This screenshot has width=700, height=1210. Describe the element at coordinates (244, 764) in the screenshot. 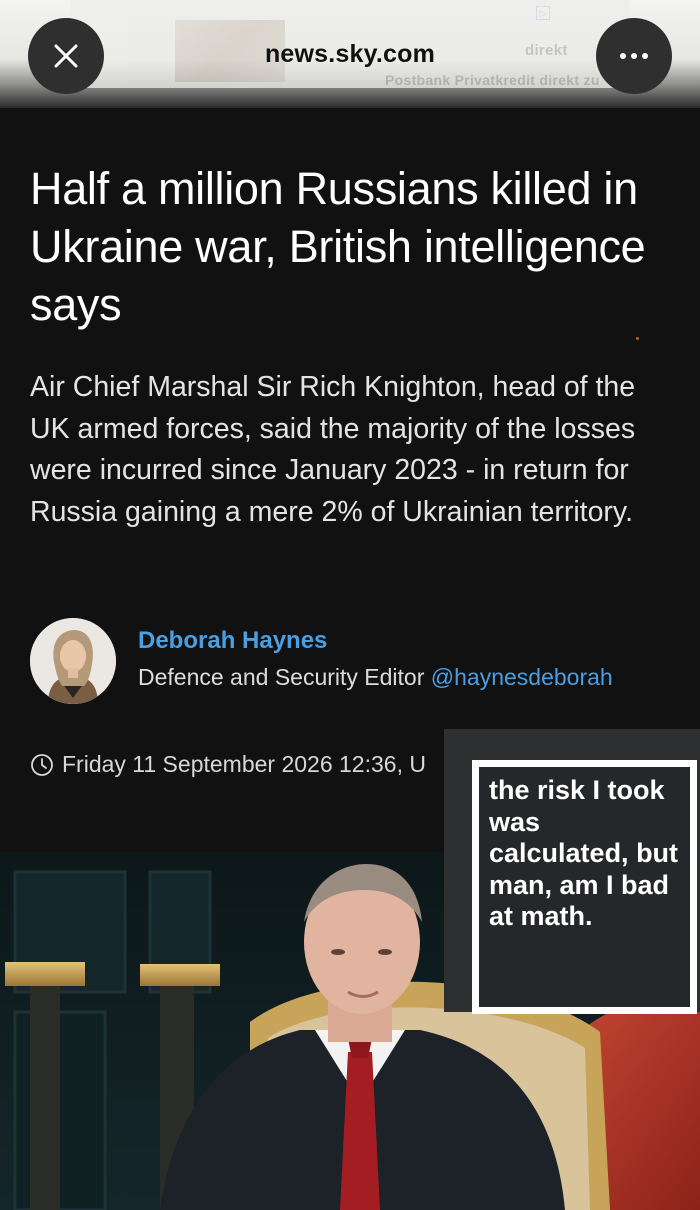

I see `timestamp-text: Friday 11 September 2026 12:36, U` at that location.